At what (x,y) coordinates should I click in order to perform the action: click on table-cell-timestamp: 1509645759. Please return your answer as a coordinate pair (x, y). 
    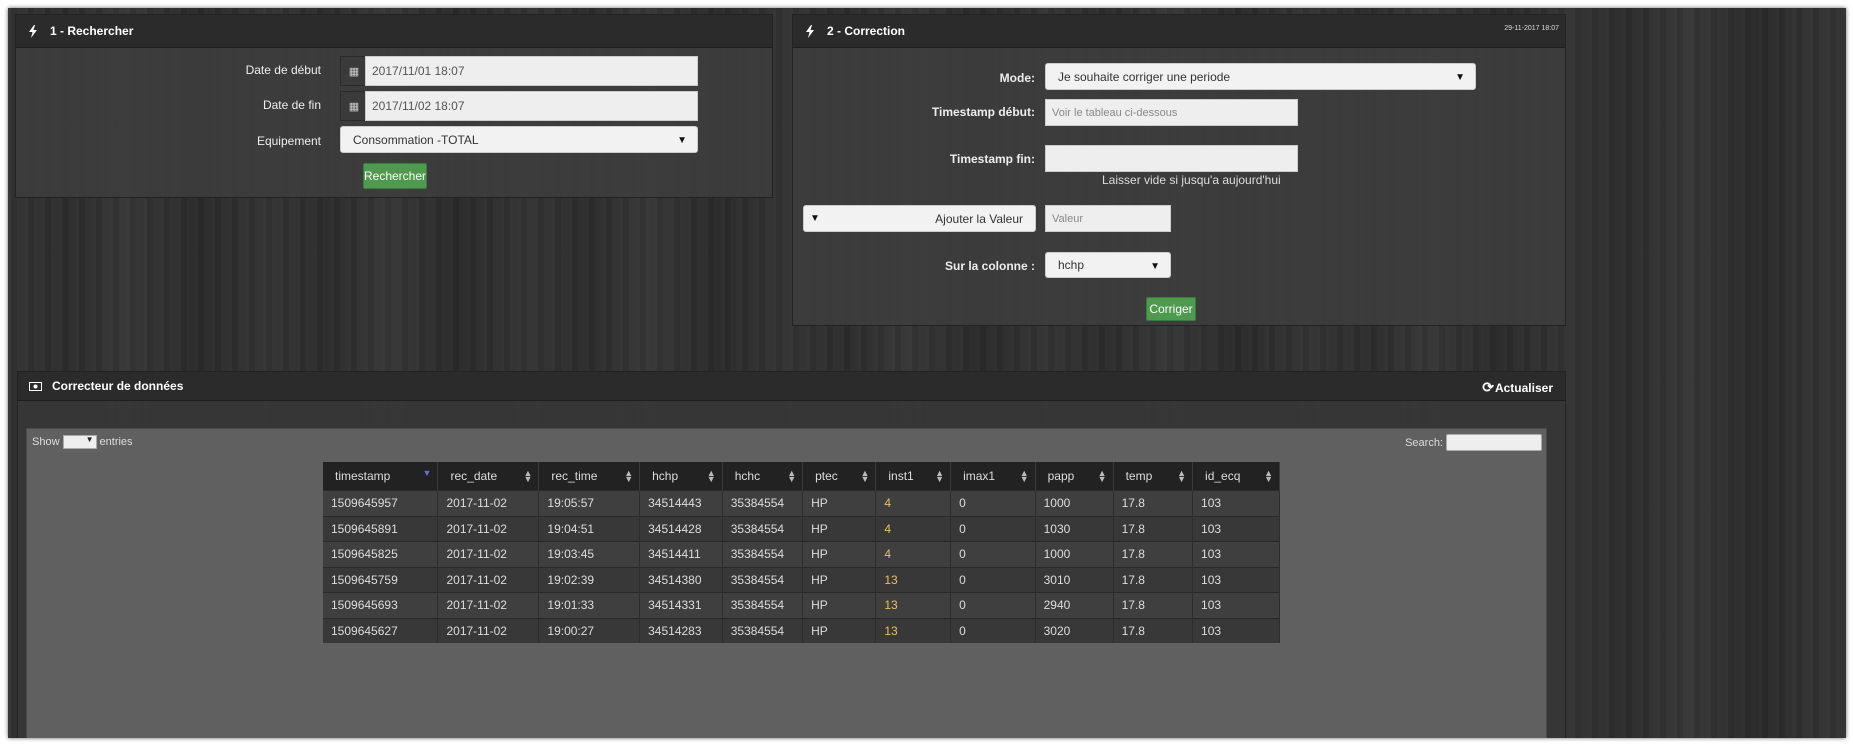
    Looking at the image, I should click on (381, 579).